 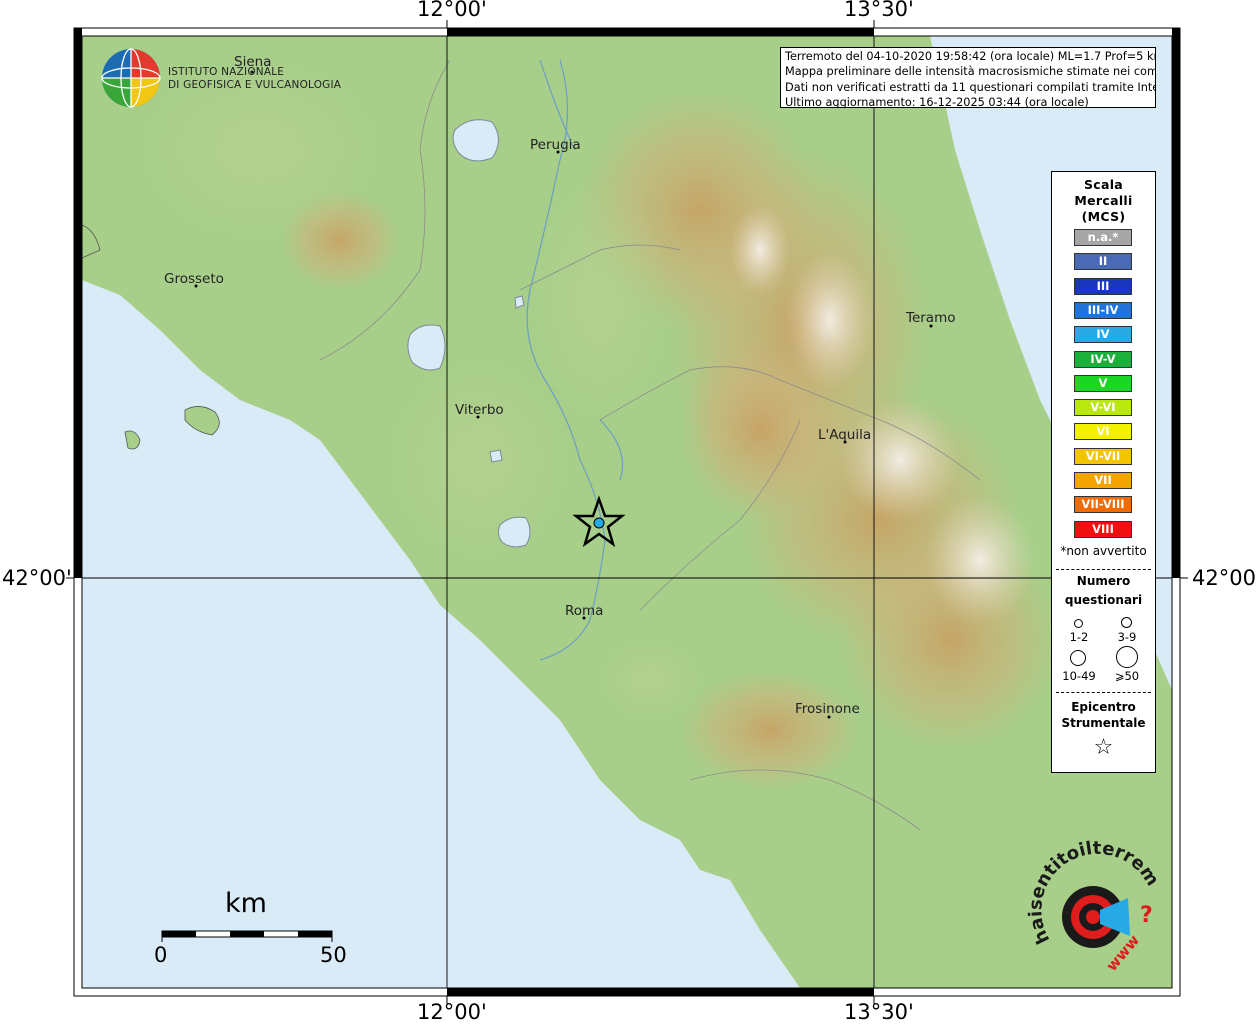 I want to click on city-label: Grosseto, so click(x=194, y=279).